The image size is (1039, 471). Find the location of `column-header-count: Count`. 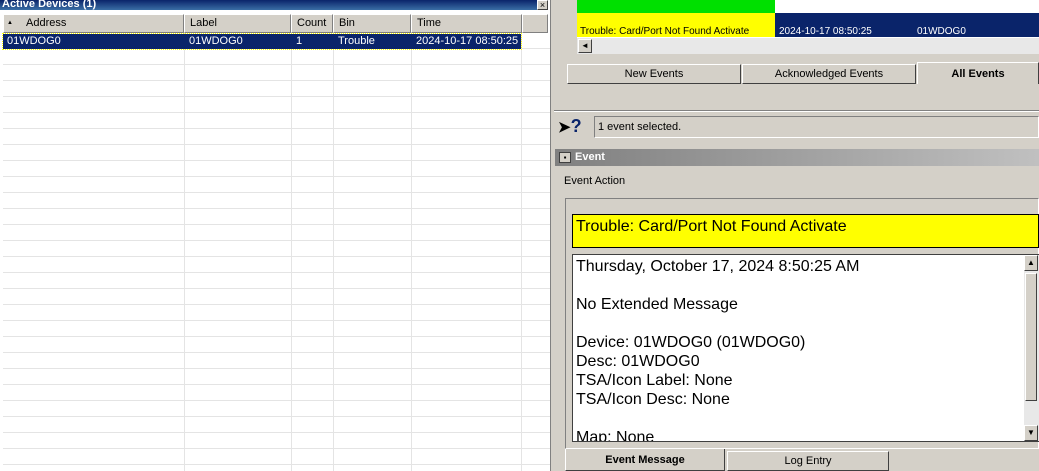

column-header-count: Count is located at coordinates (312, 23).